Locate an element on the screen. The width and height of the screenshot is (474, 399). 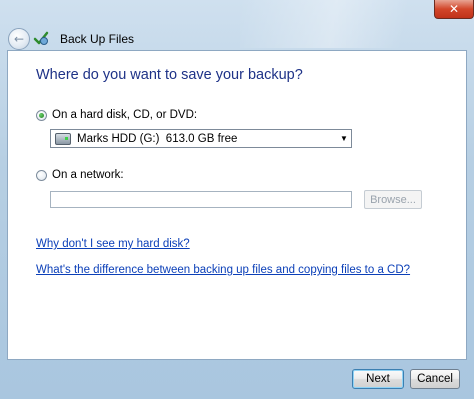
option-network: On a network: is located at coordinates (80, 175).